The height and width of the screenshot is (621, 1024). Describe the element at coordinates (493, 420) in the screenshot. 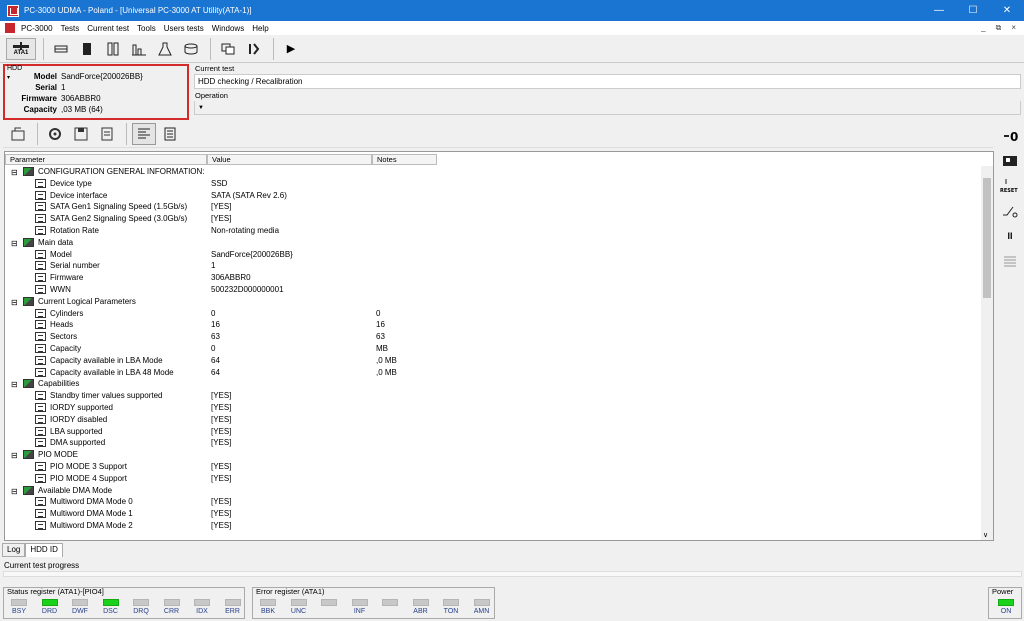

I see `grid-row: IORDY disabled [YES]` at that location.